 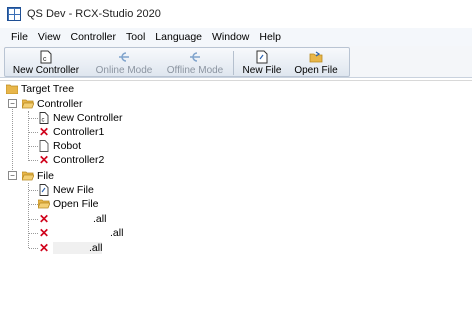 What do you see at coordinates (67, 146) in the screenshot?
I see `tree-item-label: Robot` at bounding box center [67, 146].